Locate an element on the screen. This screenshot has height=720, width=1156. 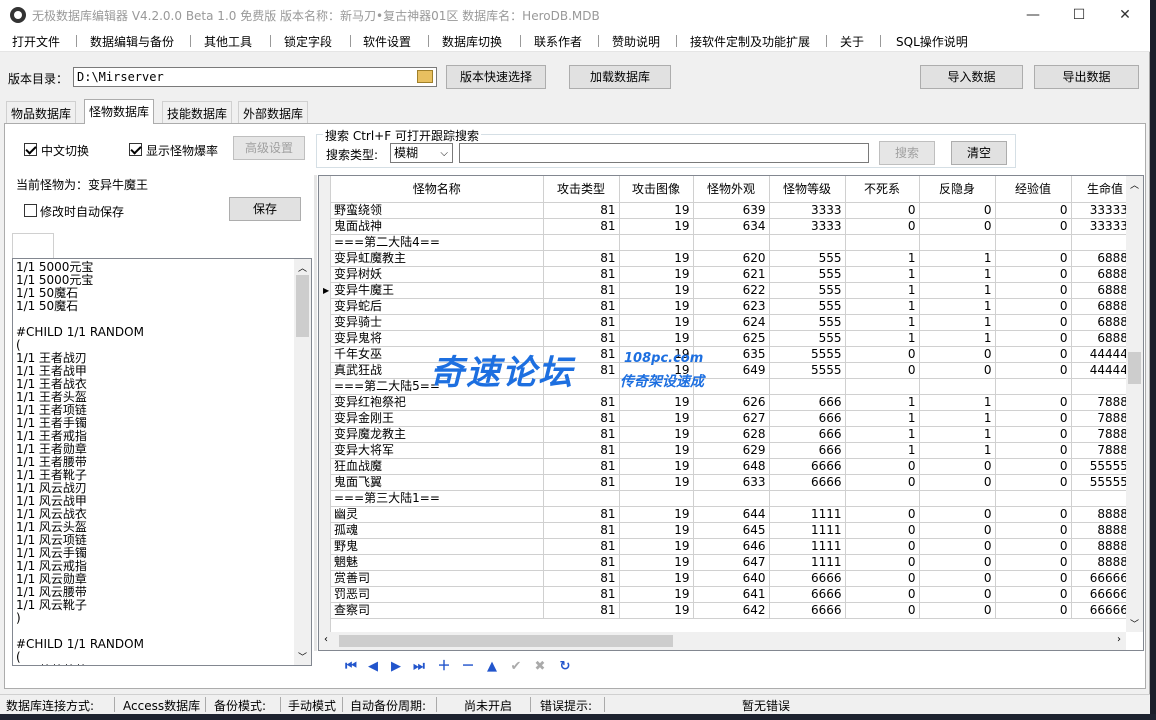
menu-custom-dev: 接软件定制及功能扩展 is located at coordinates (750, 41).